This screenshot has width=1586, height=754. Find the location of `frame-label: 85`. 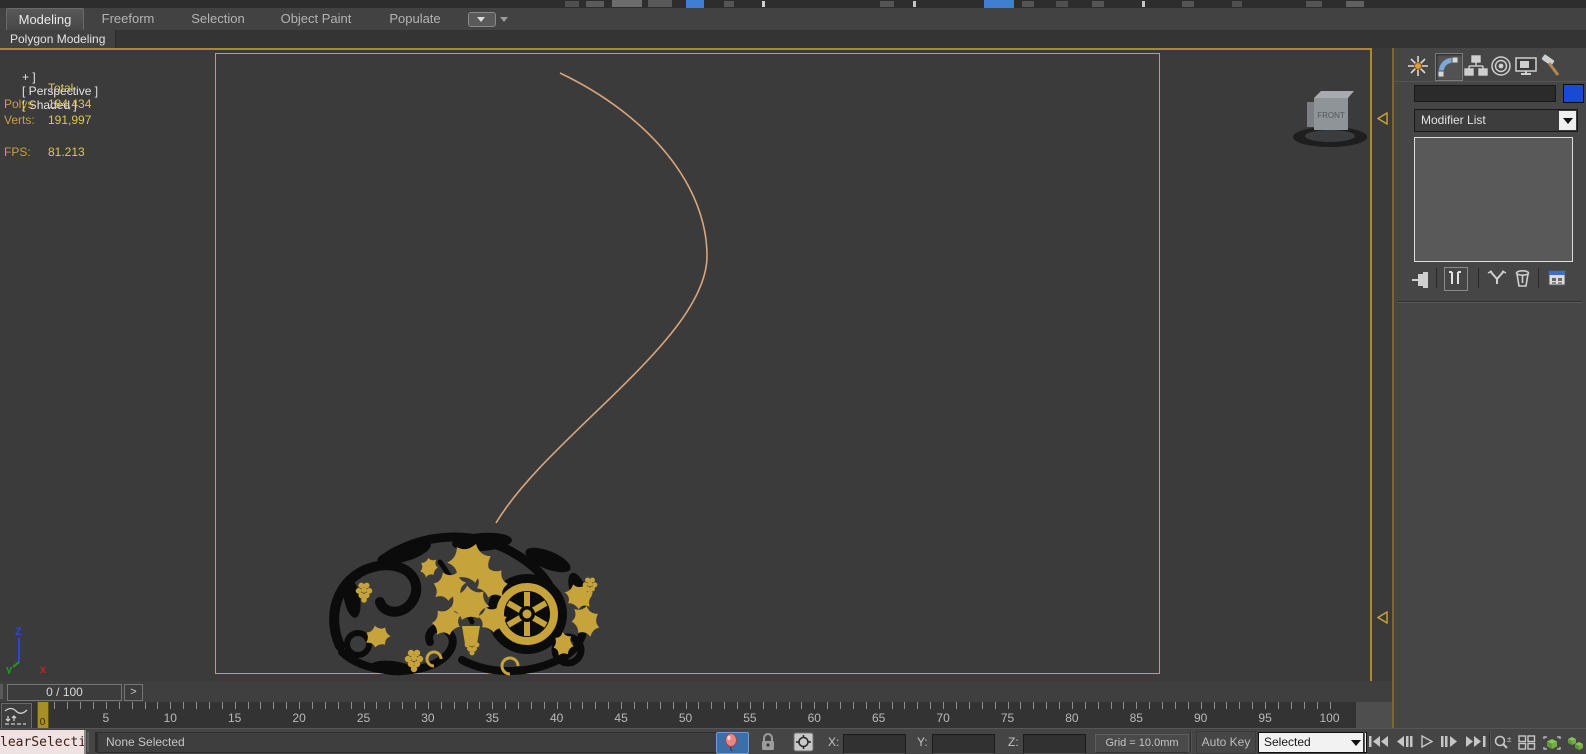

frame-label: 85 is located at coordinates (1136, 718).